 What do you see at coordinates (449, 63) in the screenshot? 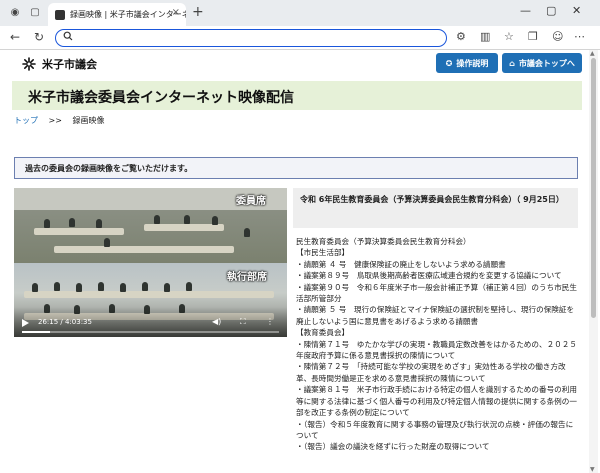
I see `guide-icon: ✪` at bounding box center [449, 63].